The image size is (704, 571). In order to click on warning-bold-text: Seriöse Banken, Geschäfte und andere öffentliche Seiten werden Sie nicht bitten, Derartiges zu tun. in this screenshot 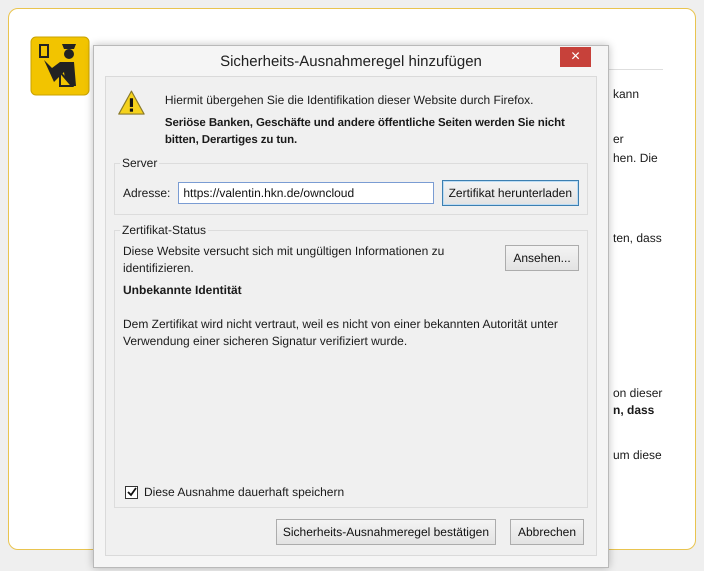, I will do `click(365, 132)`.